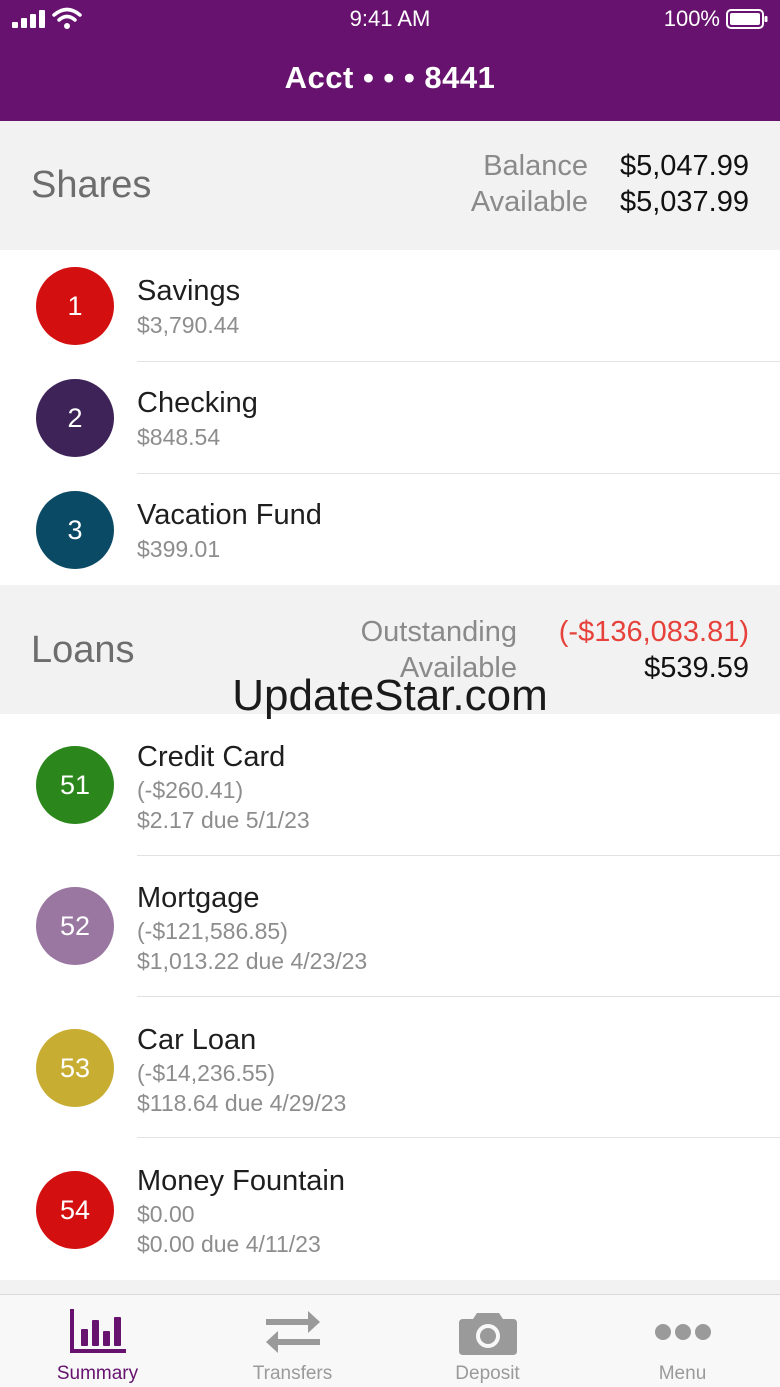 This screenshot has height=1387, width=780. What do you see at coordinates (691, 18) in the screenshot?
I see `battery-percent: 100%` at bounding box center [691, 18].